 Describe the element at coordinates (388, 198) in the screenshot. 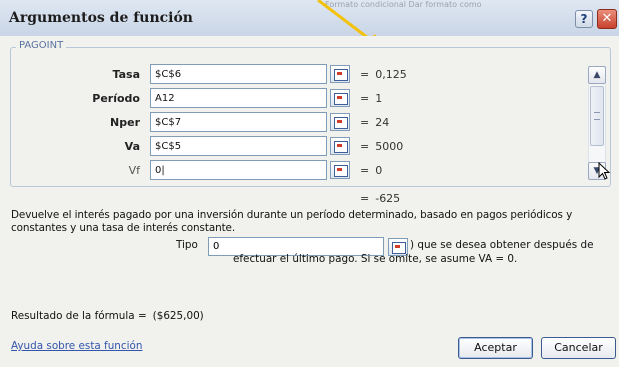

I see `function-result-value: -625` at that location.